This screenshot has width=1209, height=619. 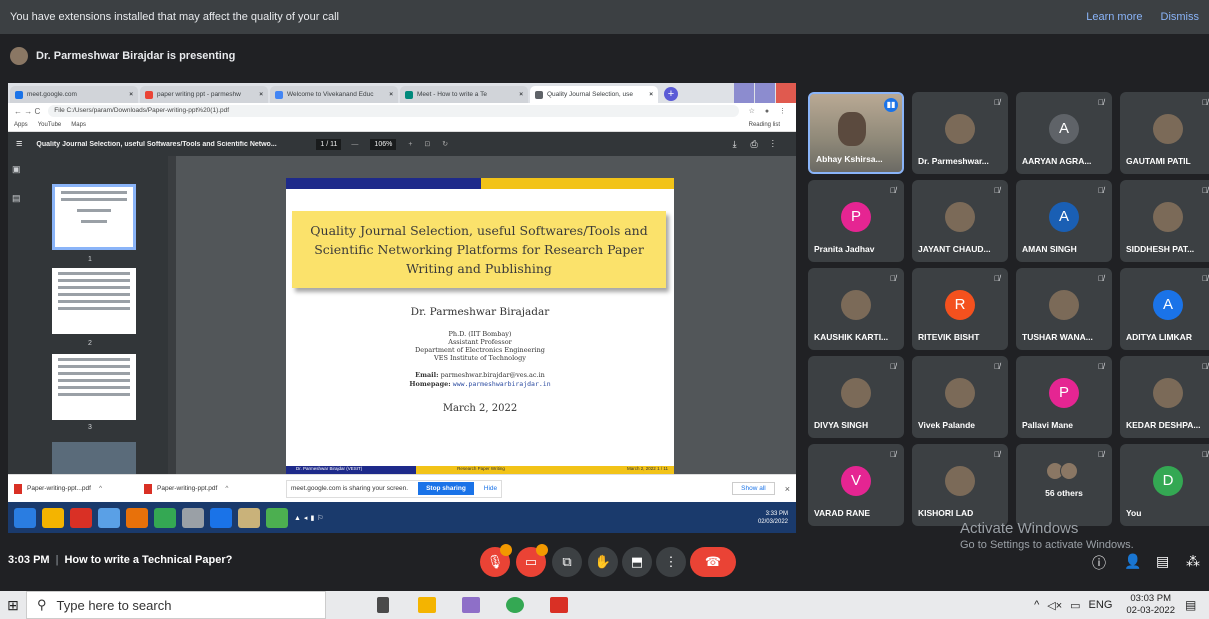 I want to click on new-tab-button: +, so click(x=671, y=94).